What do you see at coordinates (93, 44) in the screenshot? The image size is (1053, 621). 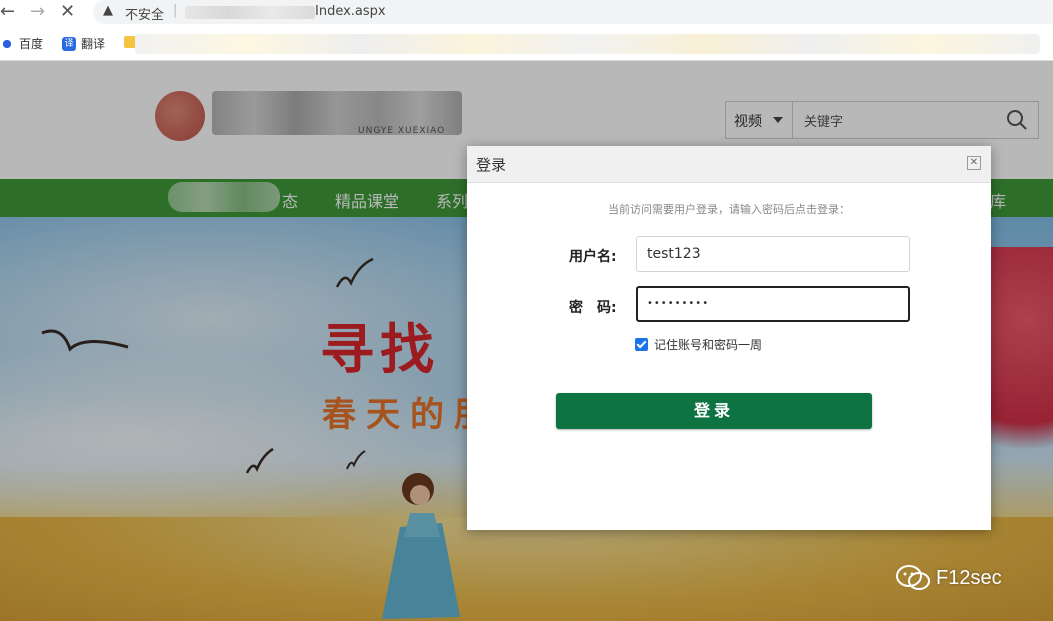 I see `bookmark-label: 翻译` at bounding box center [93, 44].